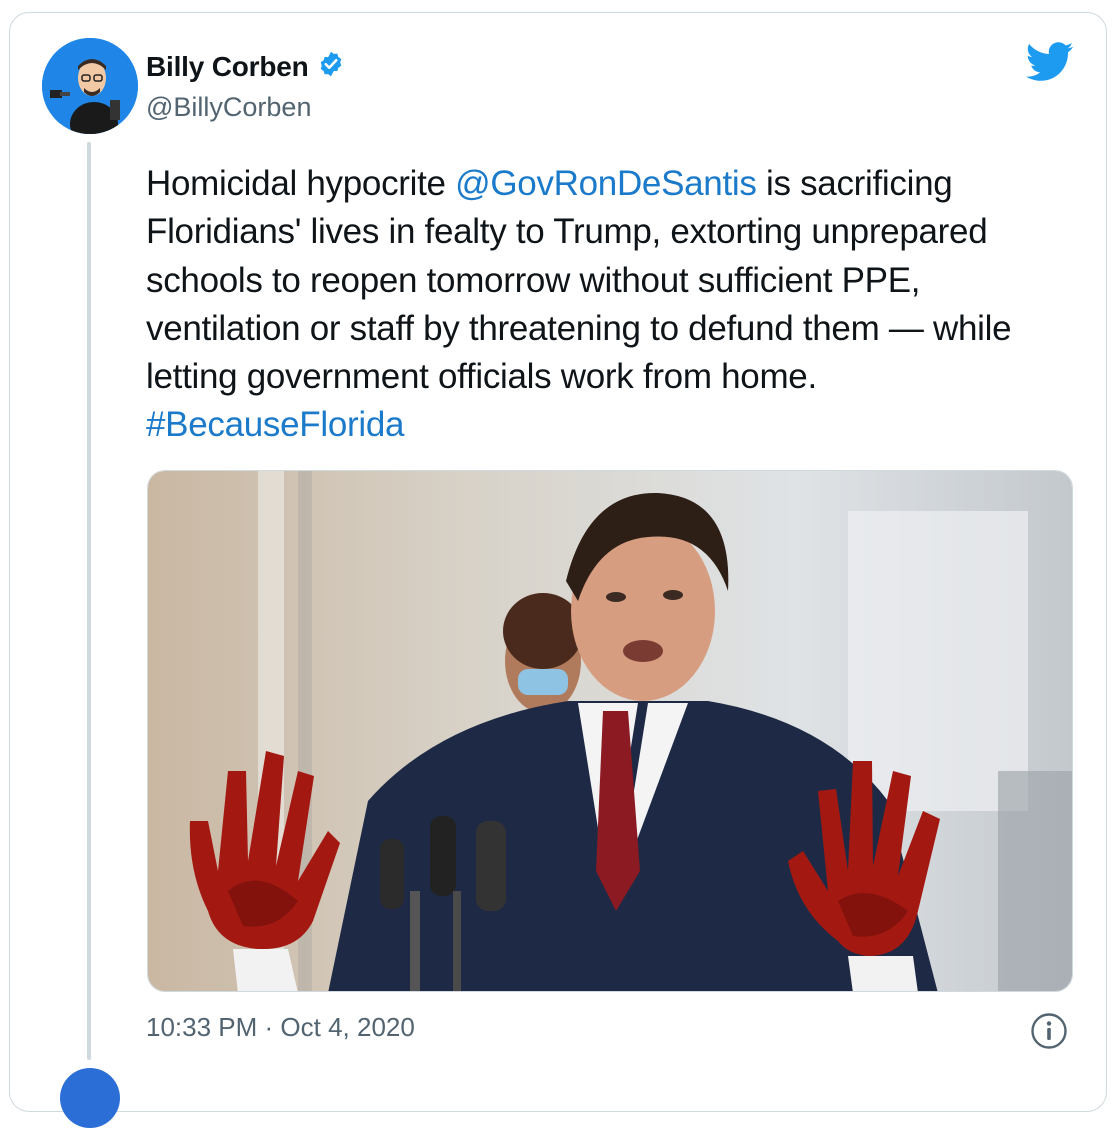 This screenshot has width=1120, height=1128. I want to click on tweet-time: 10:33 PM, so click(201, 1027).